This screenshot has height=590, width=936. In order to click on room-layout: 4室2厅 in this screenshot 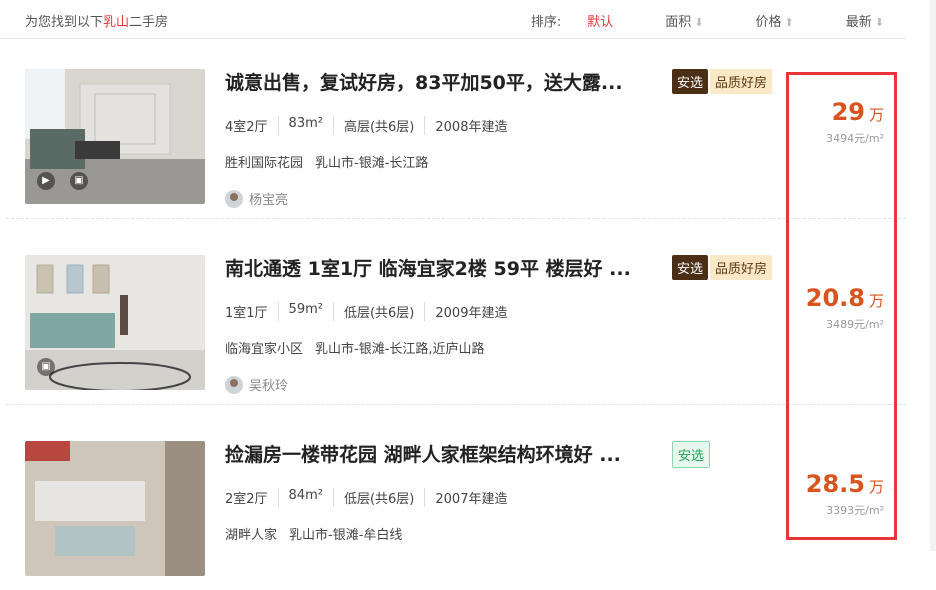, I will do `click(246, 127)`.